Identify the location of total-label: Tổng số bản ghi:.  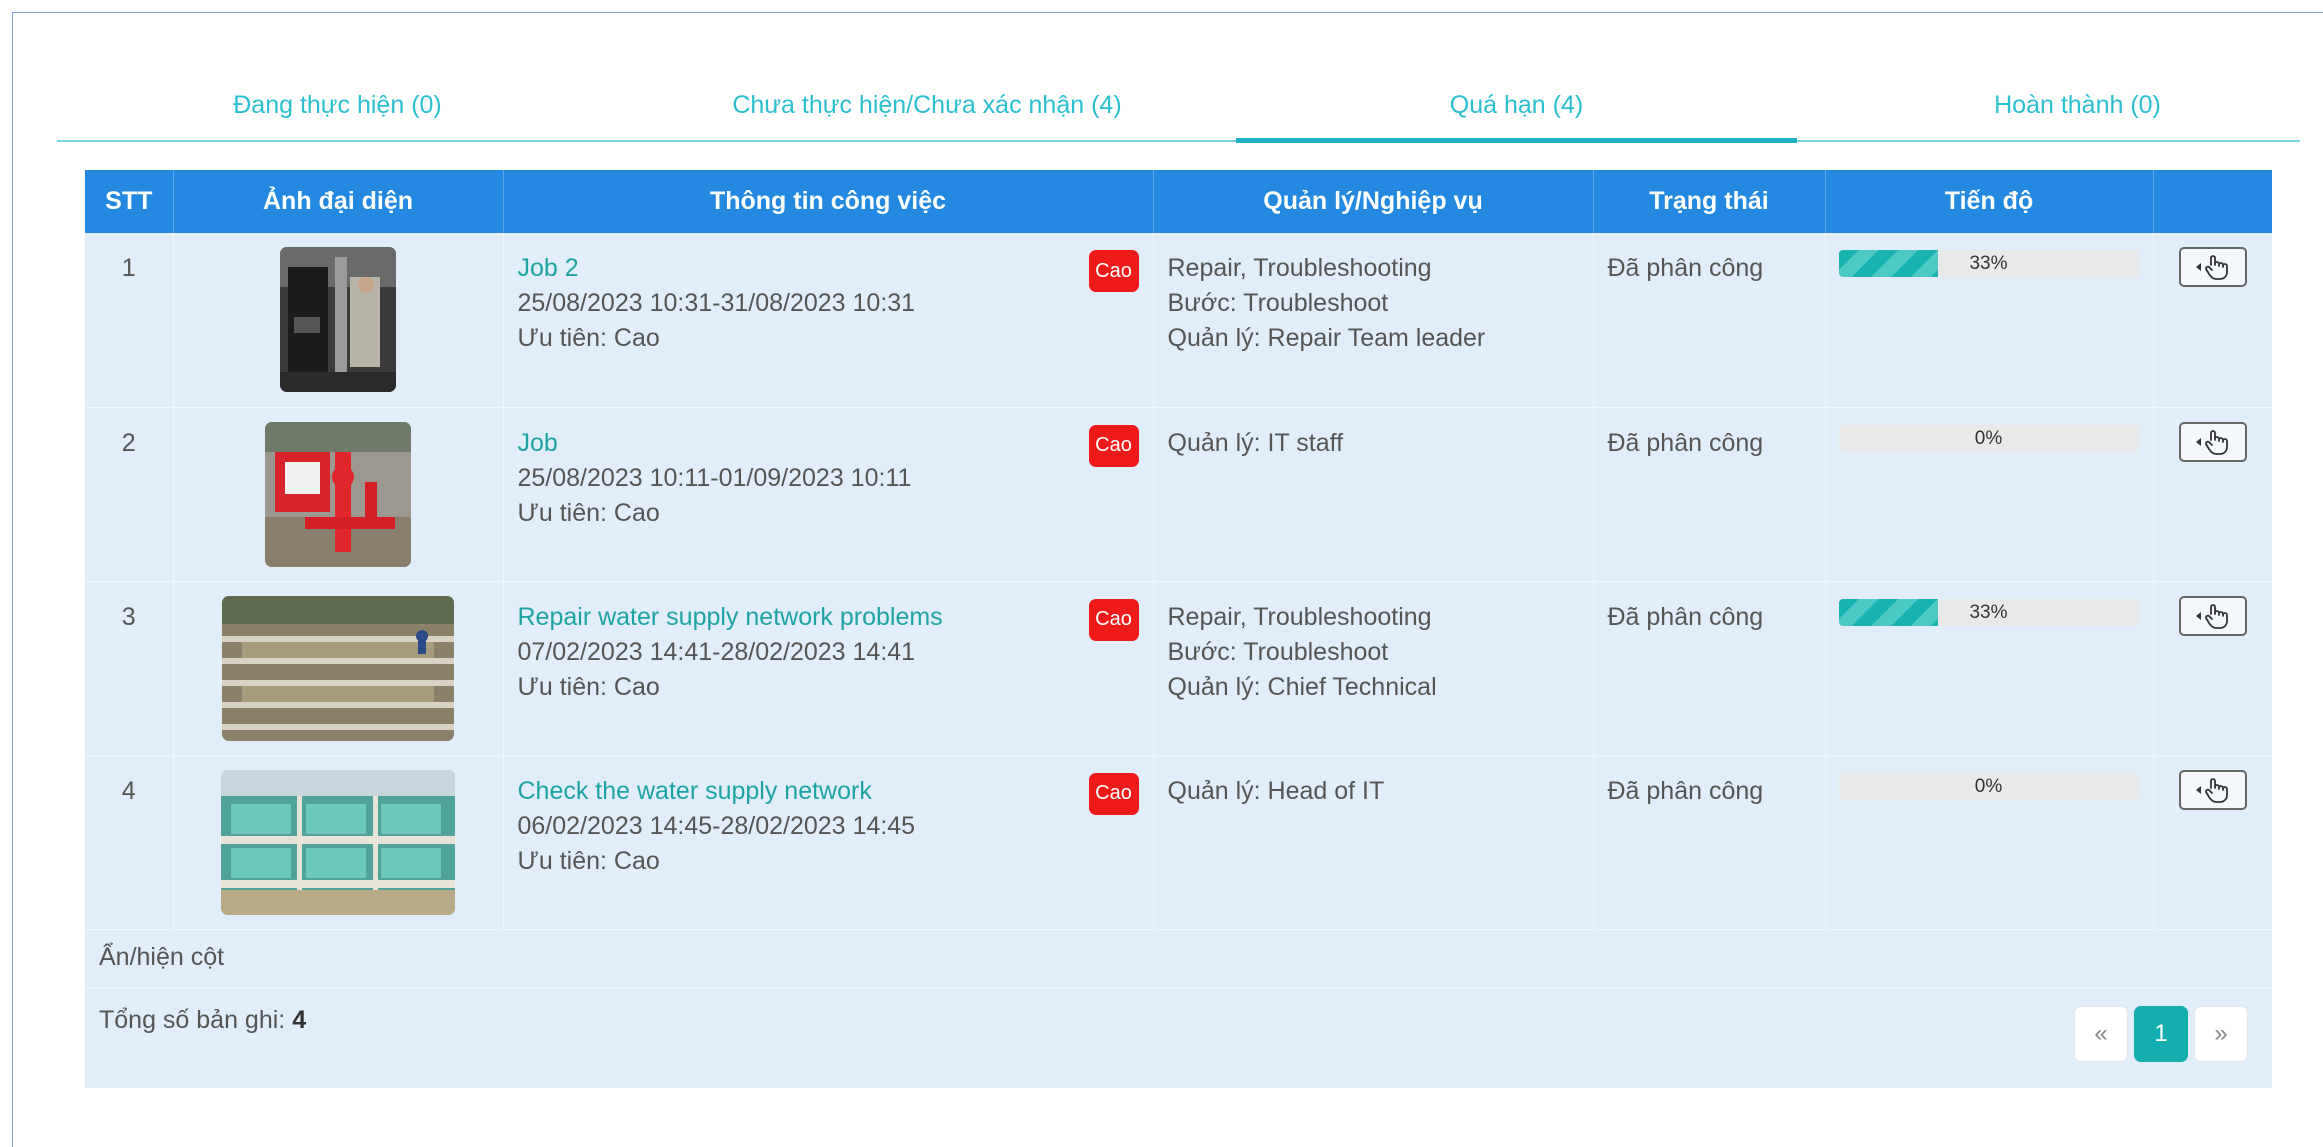
(192, 1020).